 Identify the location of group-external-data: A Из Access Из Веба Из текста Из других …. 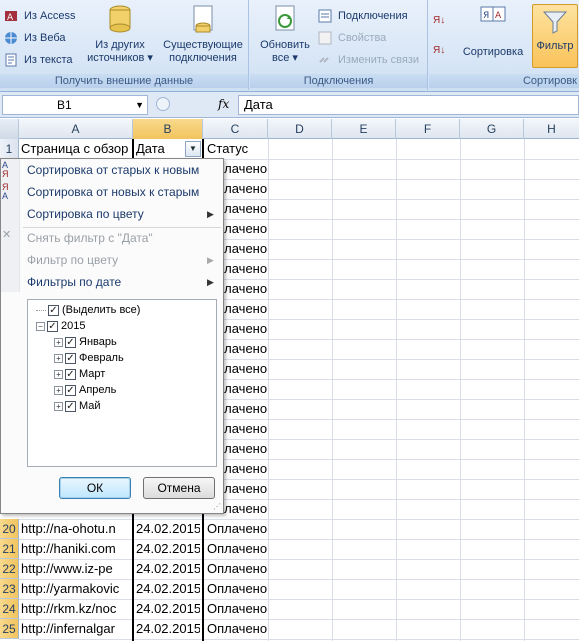
(124, 45).